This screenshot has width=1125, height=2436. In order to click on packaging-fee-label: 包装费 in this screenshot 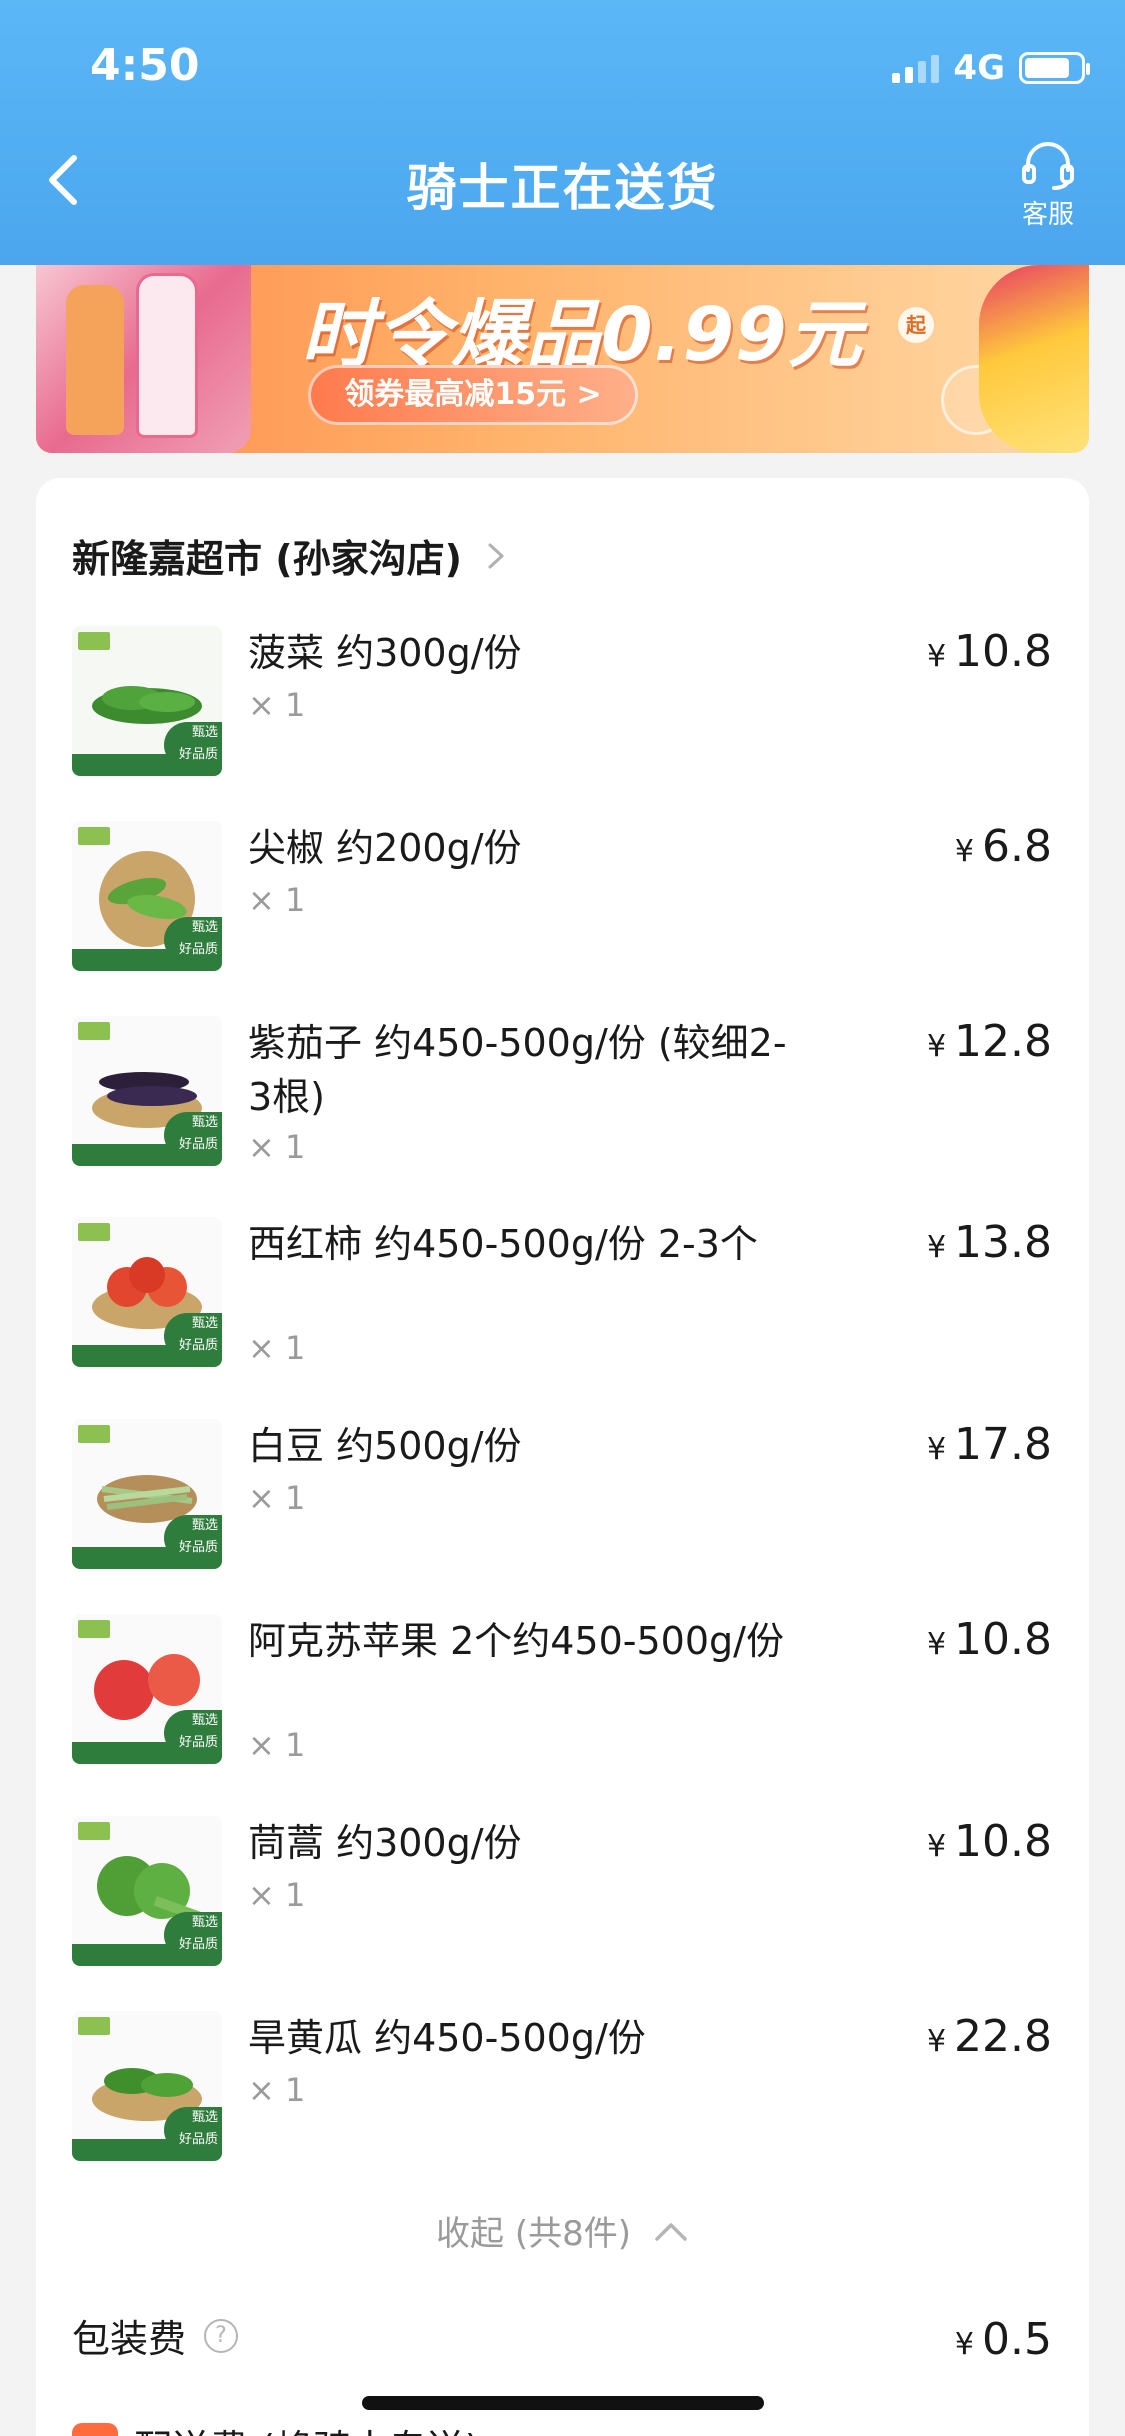, I will do `click(129, 2339)`.